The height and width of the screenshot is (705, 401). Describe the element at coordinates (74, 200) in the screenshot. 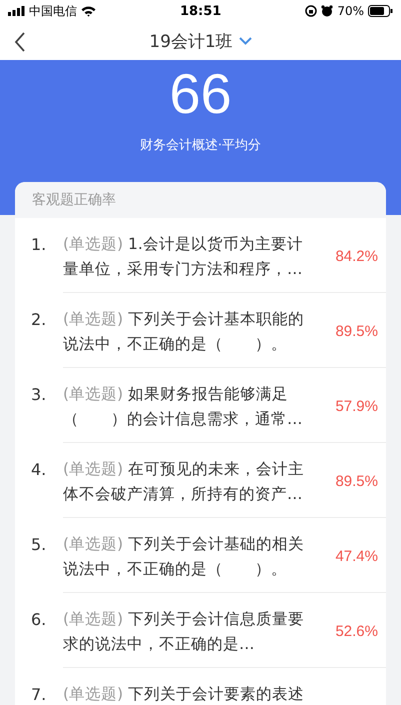

I see `card-title: 客观题正确率` at that location.